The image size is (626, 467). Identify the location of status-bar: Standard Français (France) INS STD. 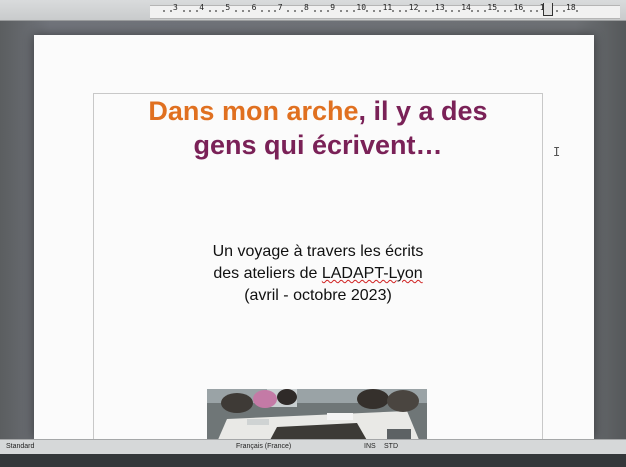
(313, 446).